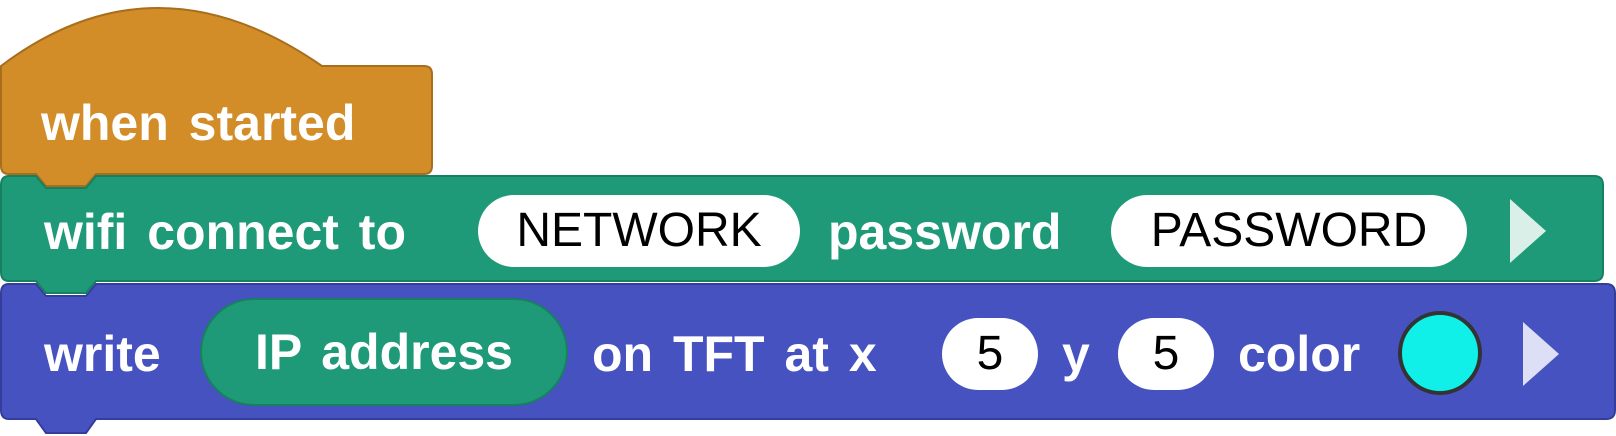  What do you see at coordinates (1541, 354) in the screenshot?
I see `tft-expand-icon` at bounding box center [1541, 354].